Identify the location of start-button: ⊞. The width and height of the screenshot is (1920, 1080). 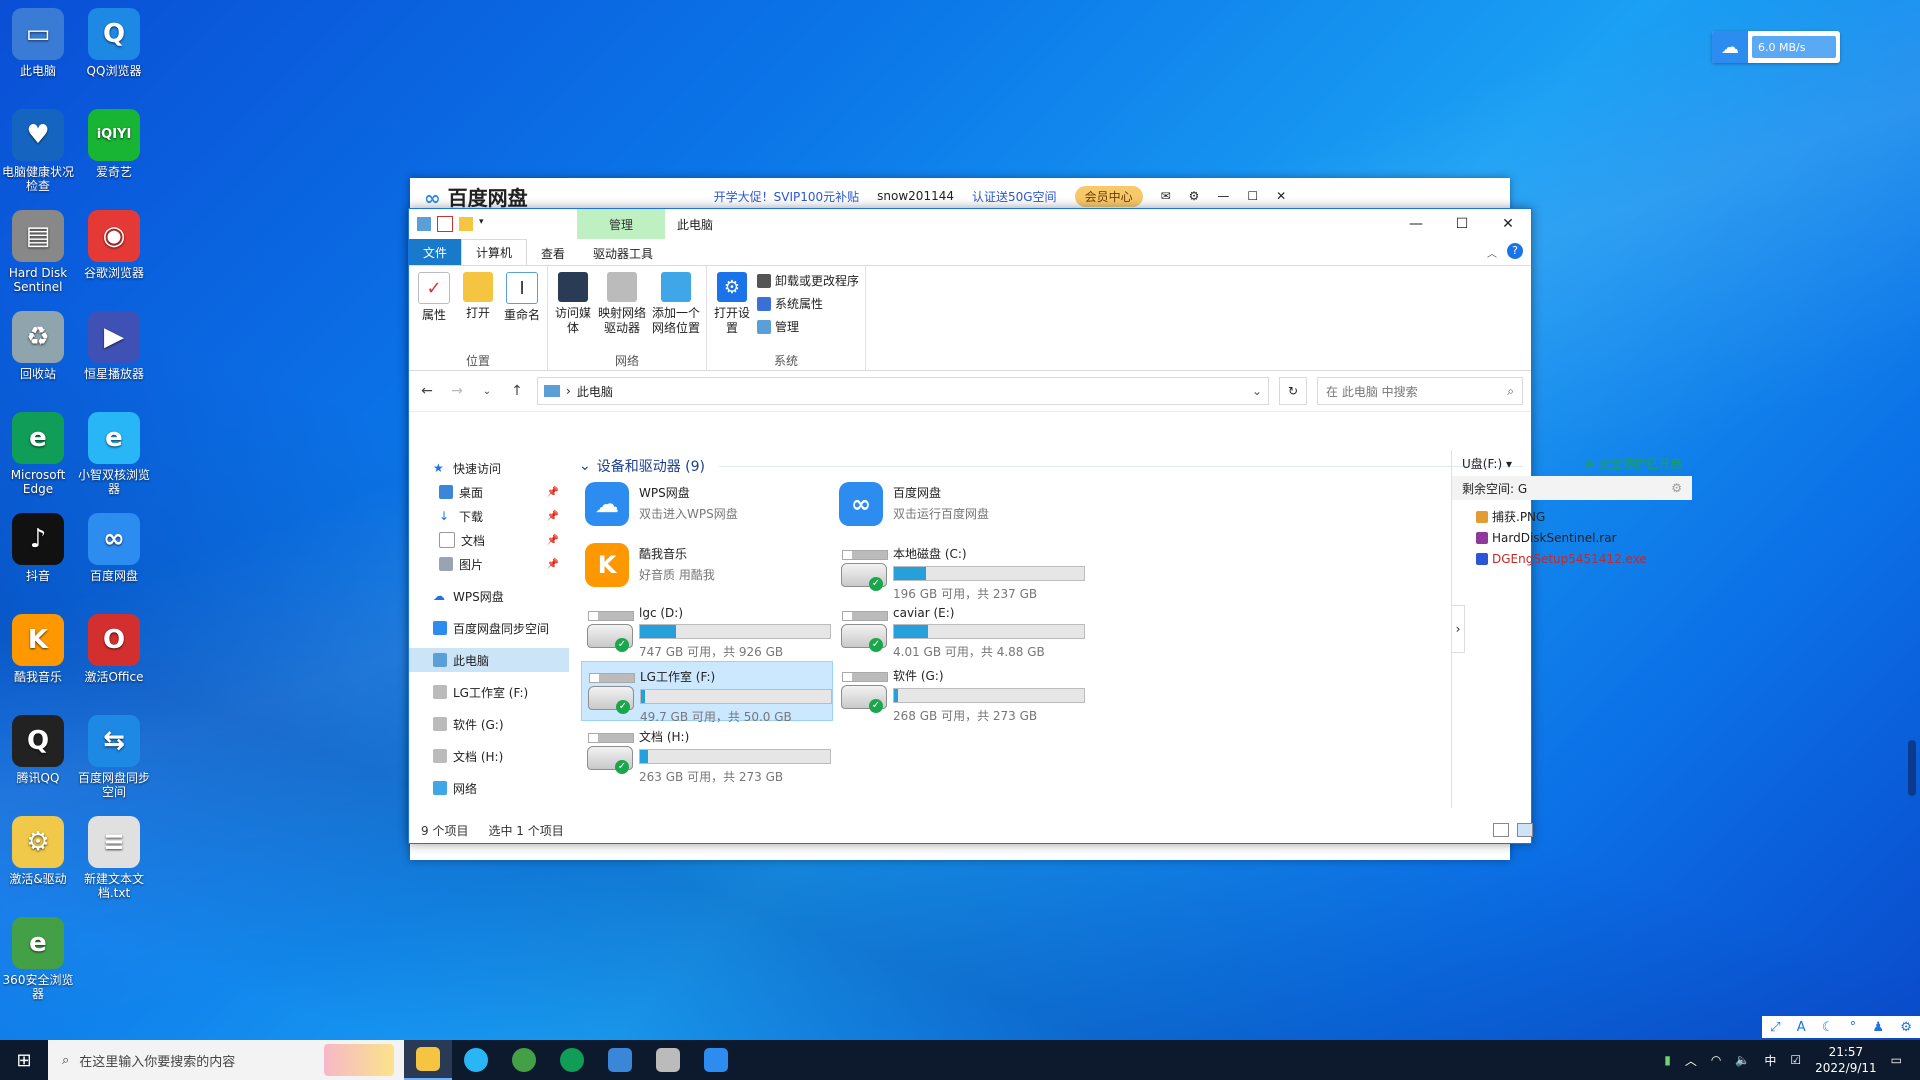
(24, 1060).